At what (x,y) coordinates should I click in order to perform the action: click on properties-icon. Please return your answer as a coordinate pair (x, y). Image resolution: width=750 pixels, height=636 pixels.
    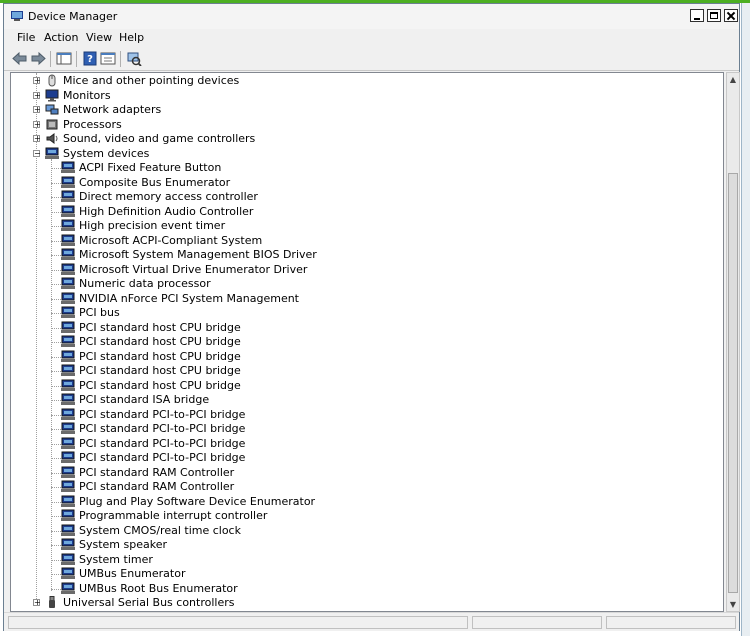
    Looking at the image, I should click on (108, 58).